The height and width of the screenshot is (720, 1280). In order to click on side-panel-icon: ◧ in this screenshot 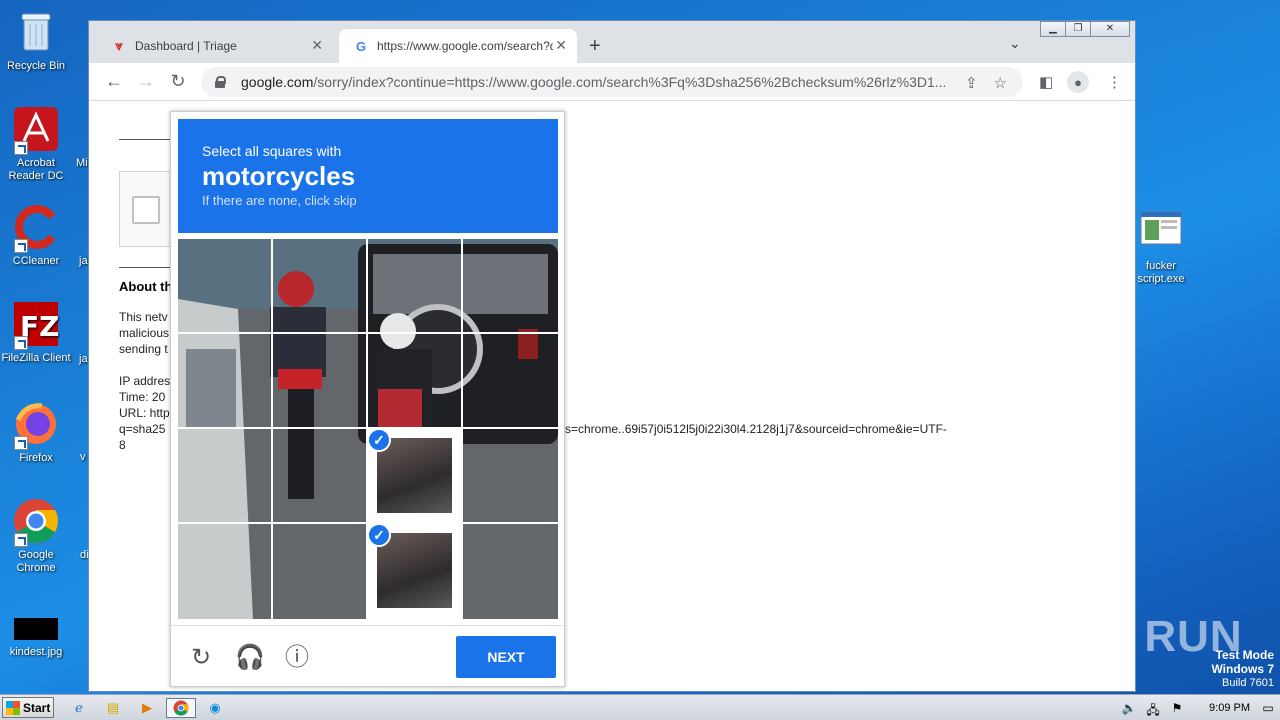, I will do `click(1046, 82)`.